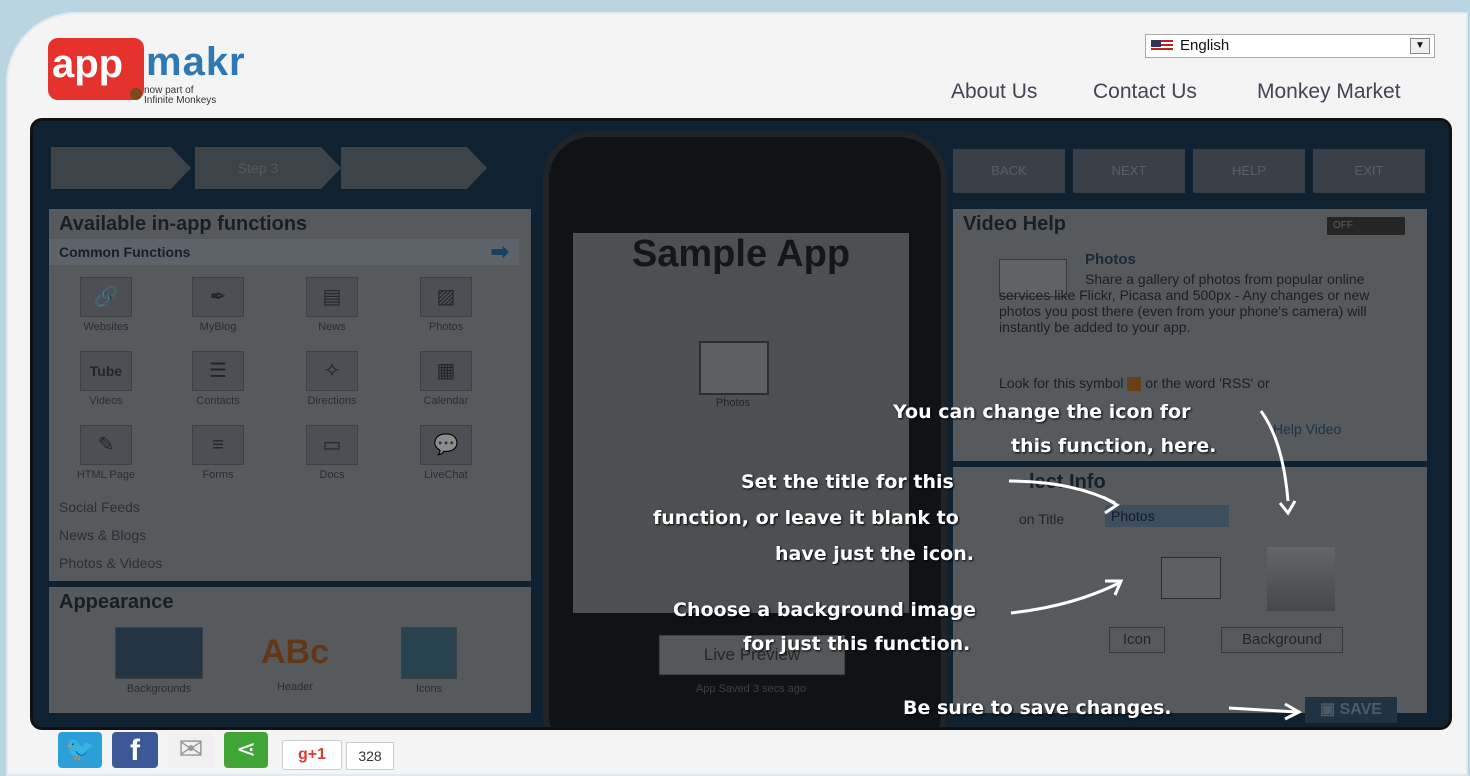 This screenshot has width=1470, height=776. What do you see at coordinates (1065, 598) in the screenshot?
I see `arrow-background` at bounding box center [1065, 598].